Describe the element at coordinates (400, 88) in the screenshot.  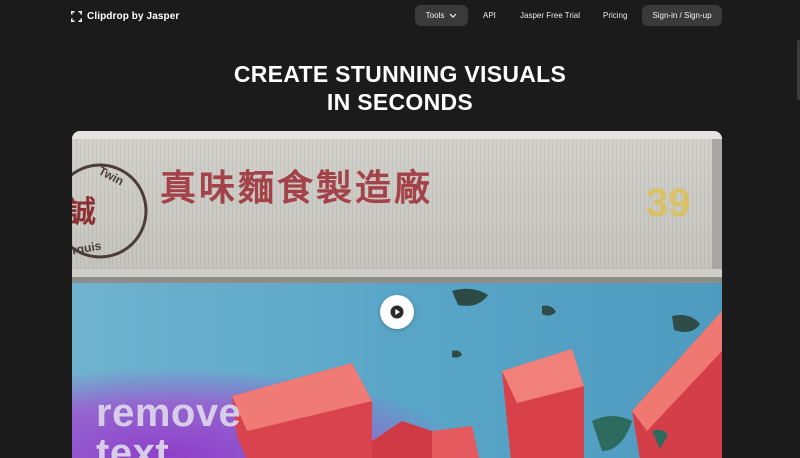
I see `page-headline: CREATE STUNNING VISUALS IN SECONDS` at that location.